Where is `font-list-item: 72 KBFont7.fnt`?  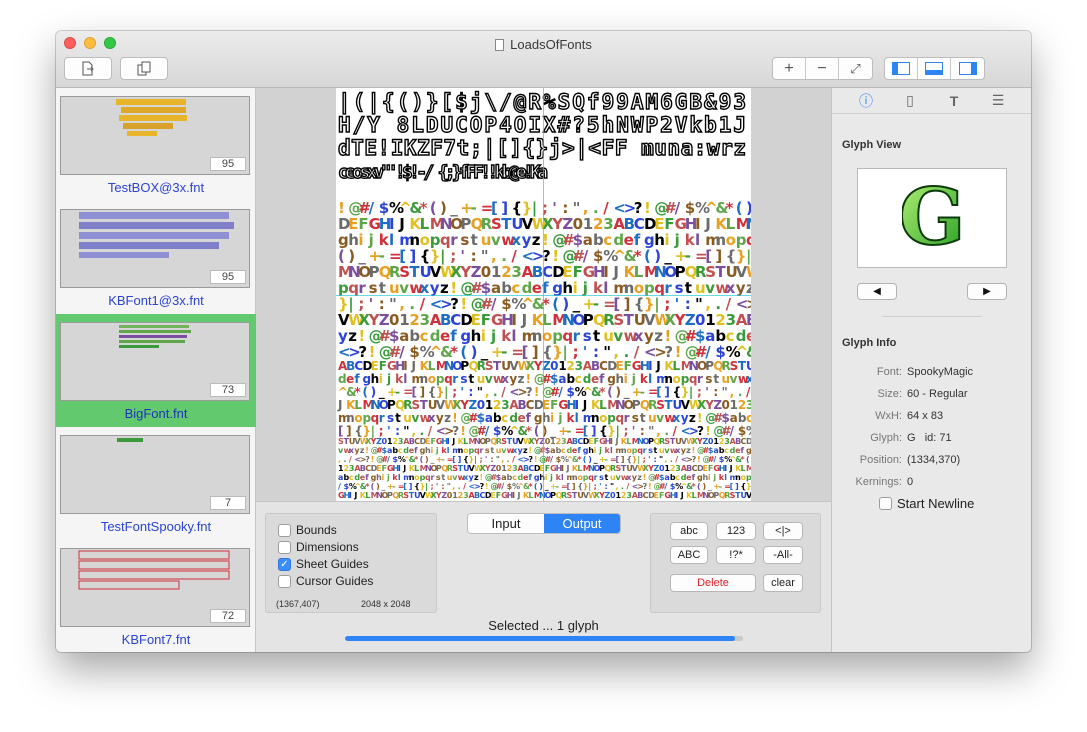
font-list-item: 72 KBFont7.fnt is located at coordinates (156, 596).